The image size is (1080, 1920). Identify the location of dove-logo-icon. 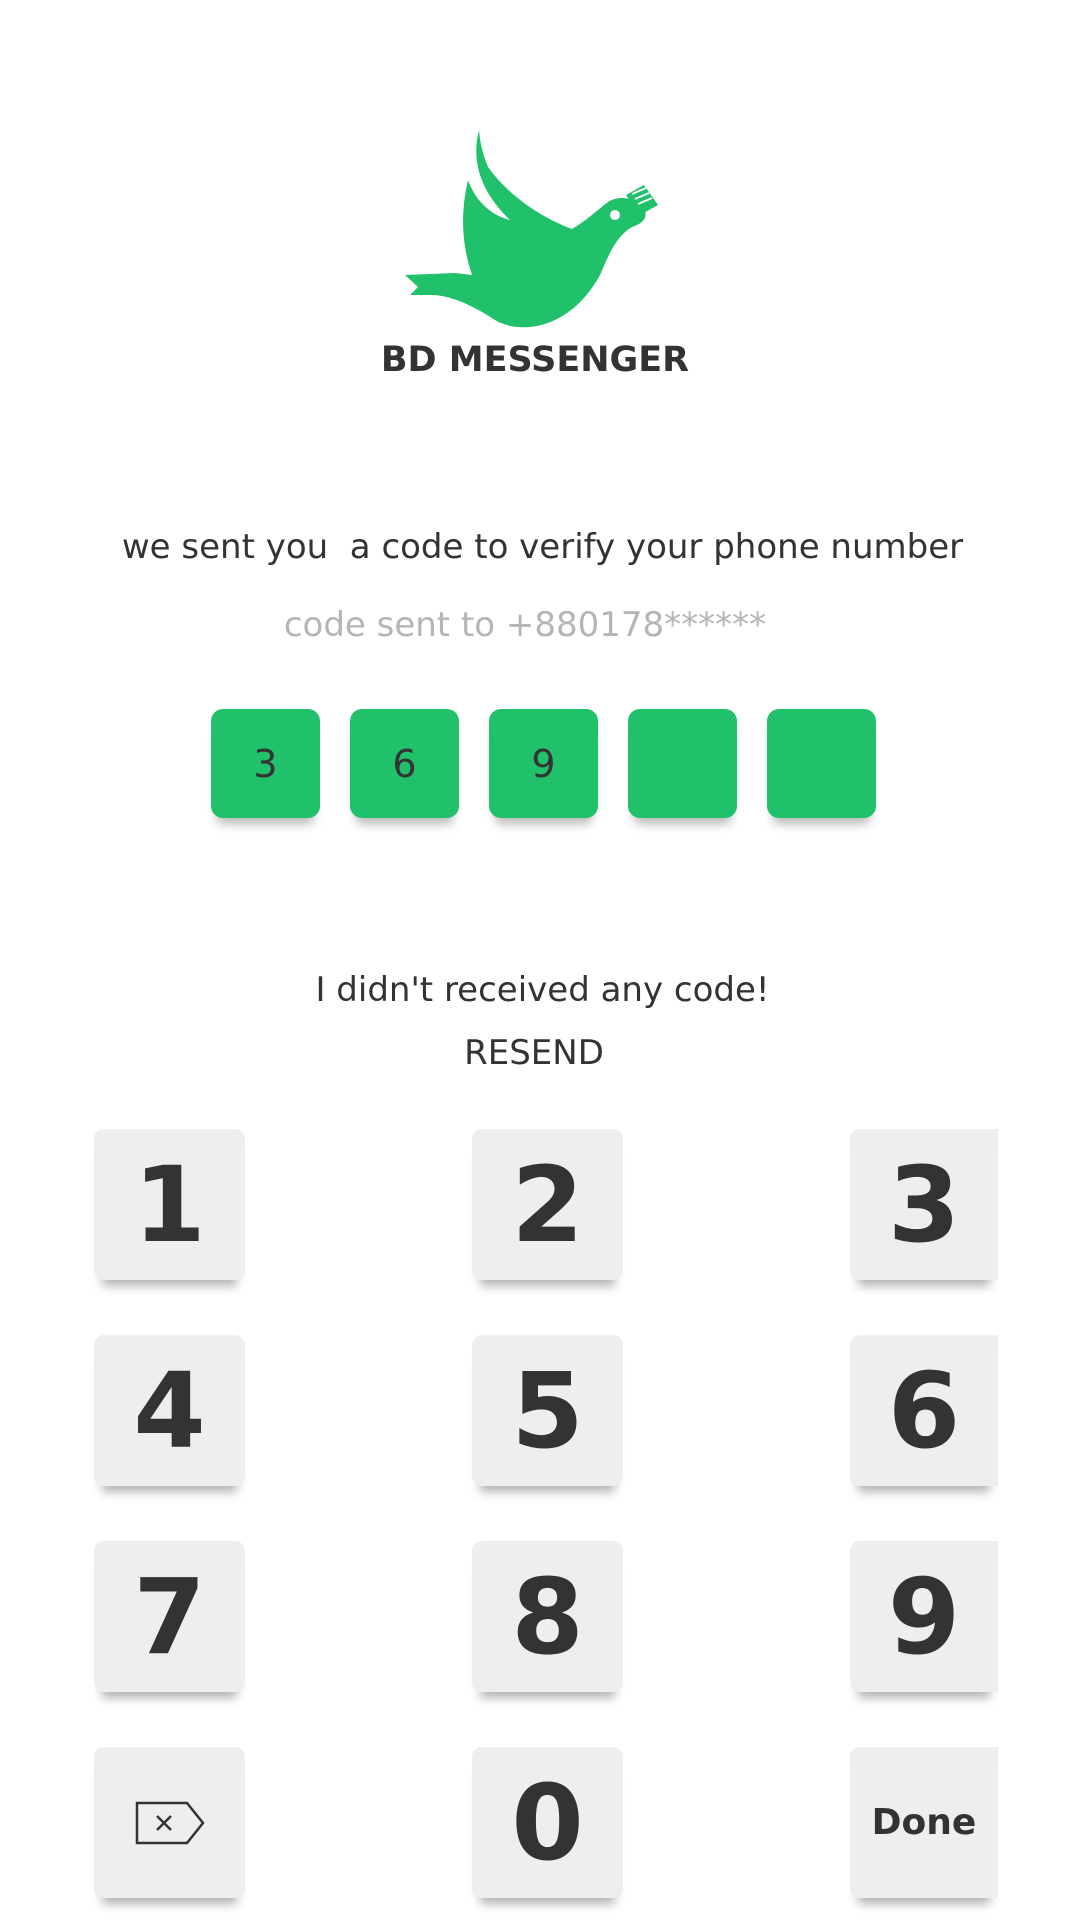
(531, 229).